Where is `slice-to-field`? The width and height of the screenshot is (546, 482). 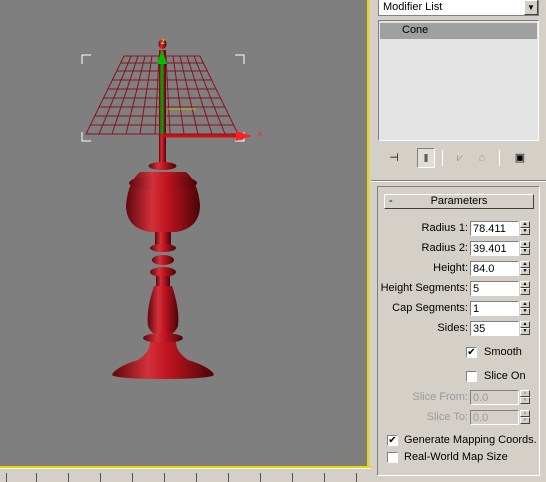
slice-to-field is located at coordinates (494, 417).